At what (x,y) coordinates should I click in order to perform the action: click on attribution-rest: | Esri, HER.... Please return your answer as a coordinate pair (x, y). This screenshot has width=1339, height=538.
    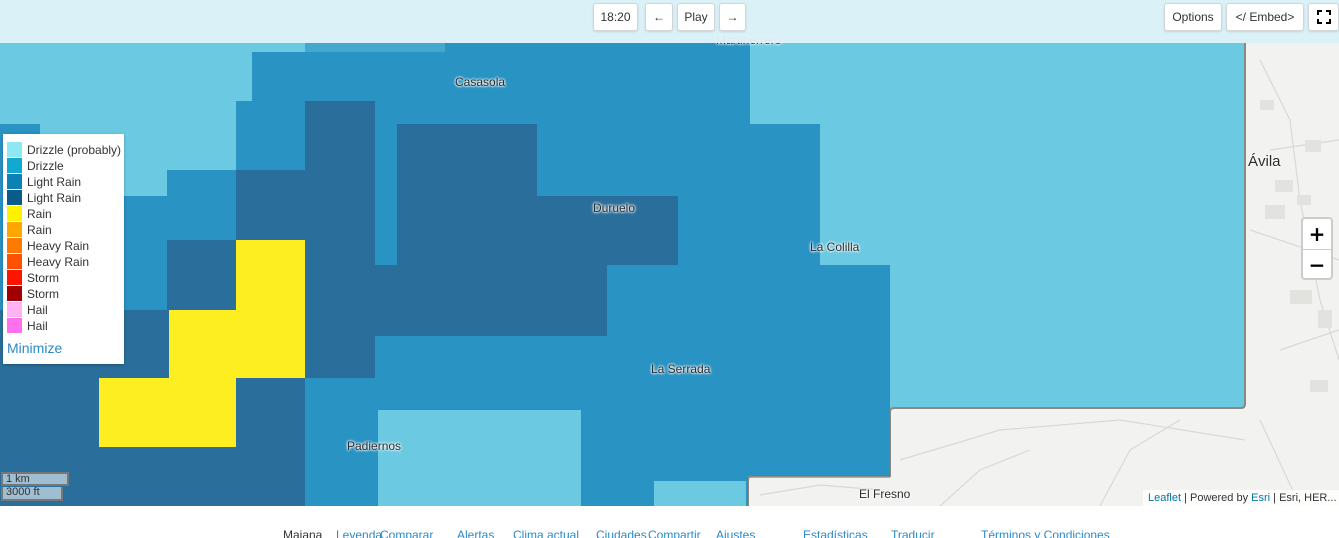
    Looking at the image, I should click on (1303, 498).